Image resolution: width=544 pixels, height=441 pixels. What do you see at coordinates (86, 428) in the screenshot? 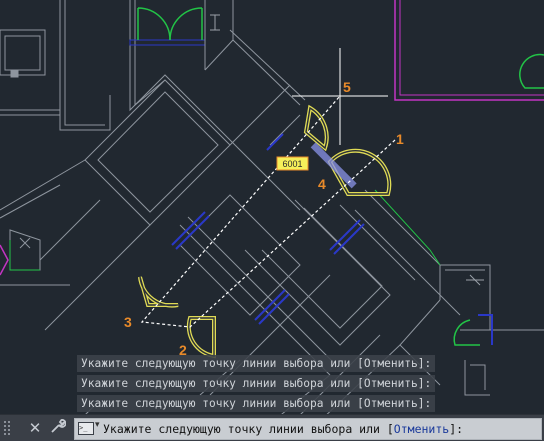
I see `command-prompt-icon: >_` at bounding box center [86, 428].